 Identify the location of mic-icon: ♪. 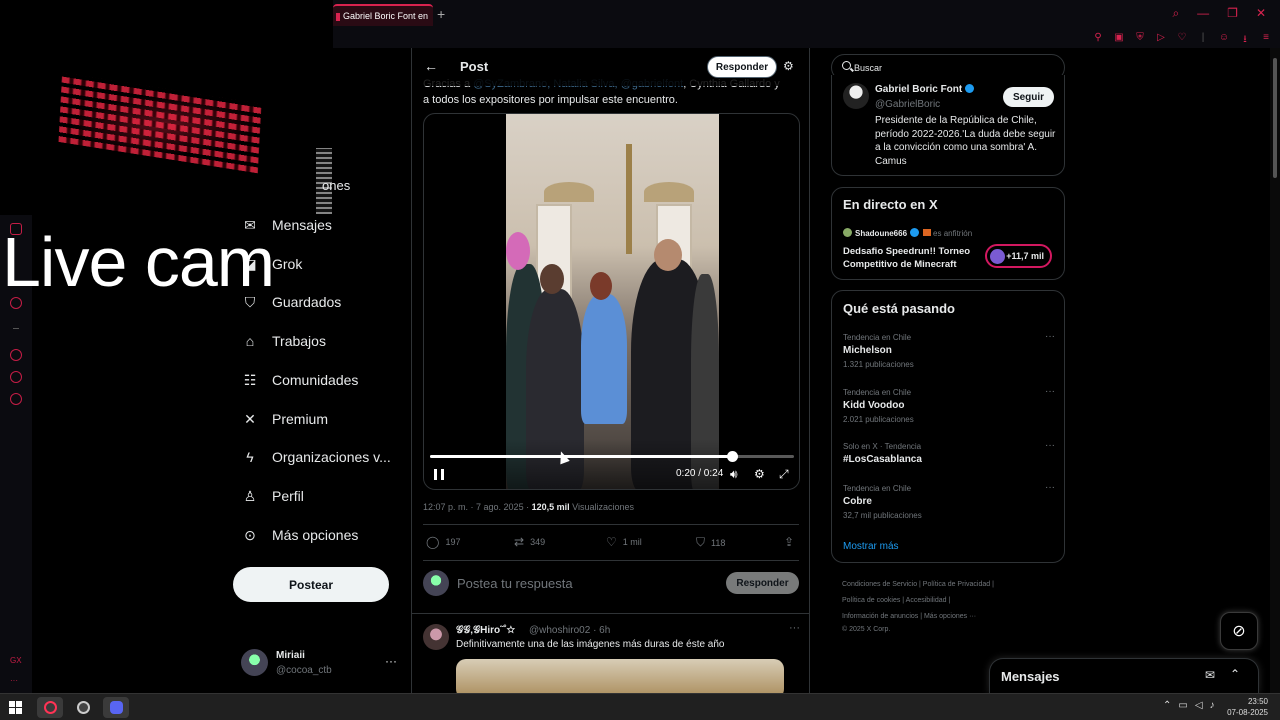
(1212, 705).